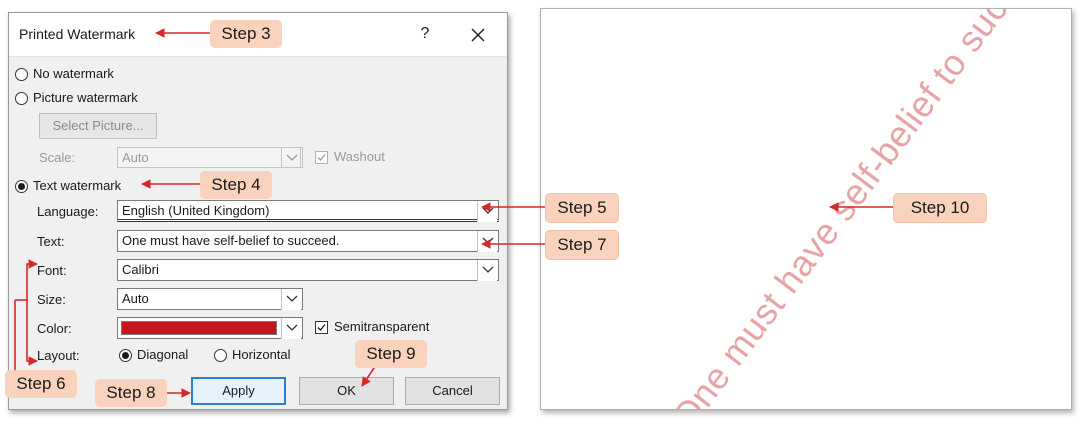 The image size is (1086, 426). I want to click on language-select: English (United Kingdom), so click(308, 211).